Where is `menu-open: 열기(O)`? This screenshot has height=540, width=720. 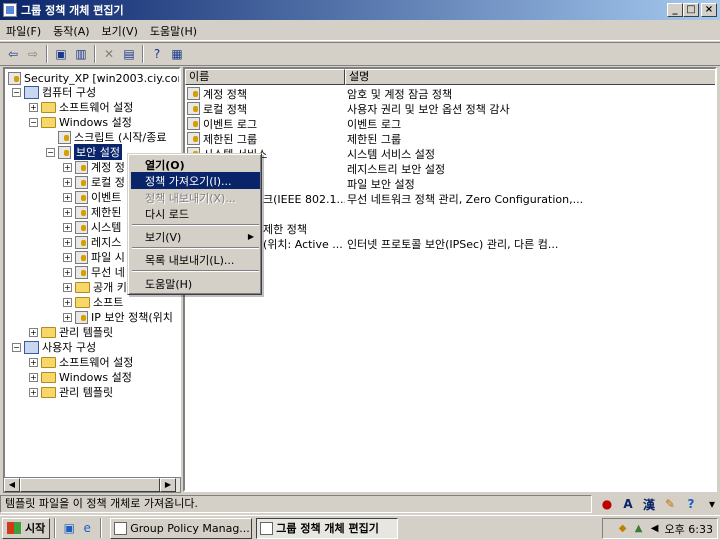 menu-open: 열기(O) is located at coordinates (195, 164).